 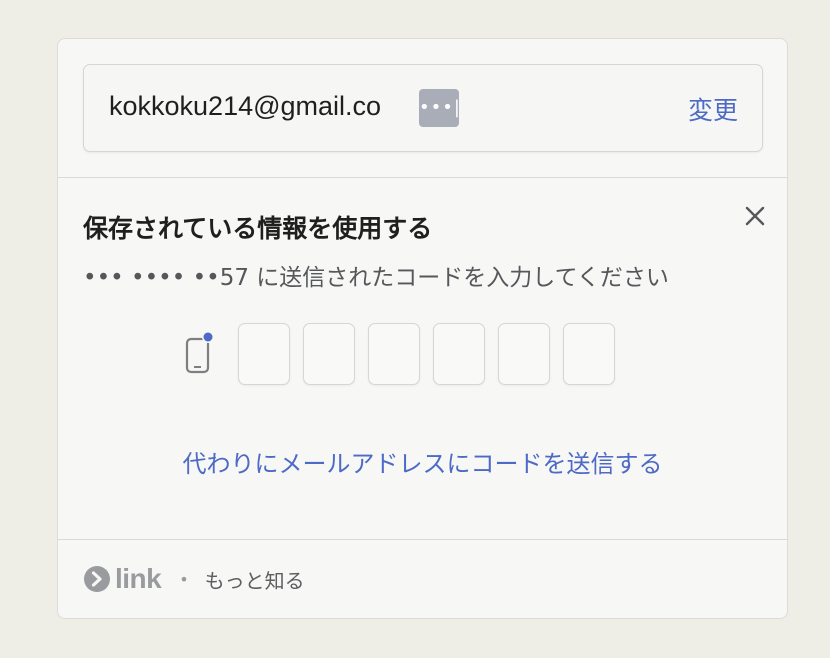 What do you see at coordinates (439, 108) in the screenshot?
I see `ellipsis-key-icon: •••|` at bounding box center [439, 108].